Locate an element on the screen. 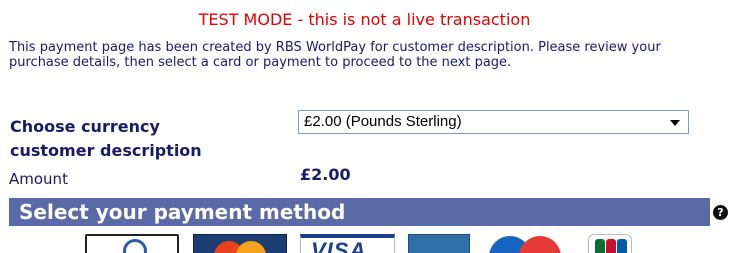 This screenshot has height=253, width=729. mastercard-icon is located at coordinates (240, 243).